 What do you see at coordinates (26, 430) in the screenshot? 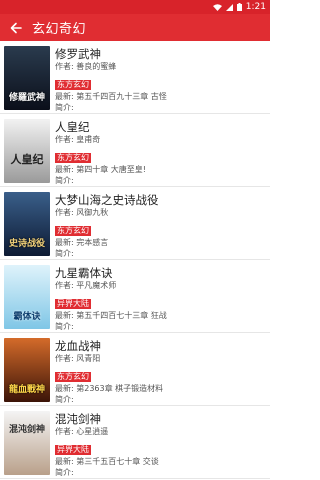
I see `cover-title: 混沌剑神` at bounding box center [26, 430].